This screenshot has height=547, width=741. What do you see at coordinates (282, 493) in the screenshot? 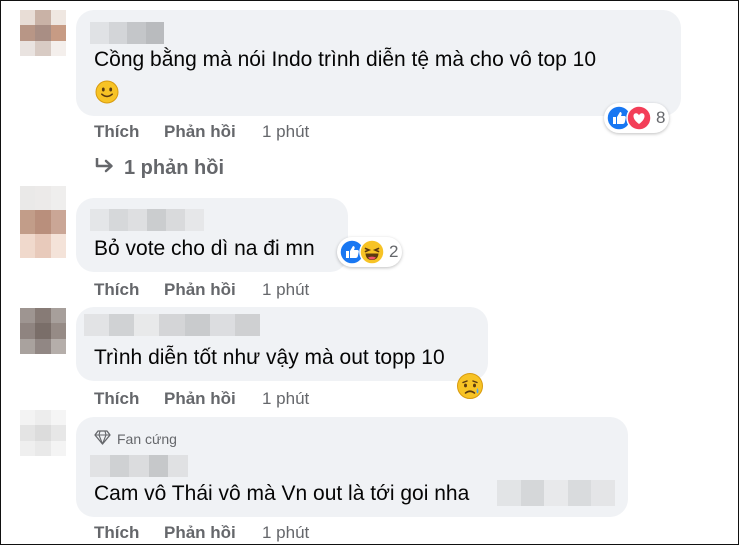
I see `comment-text: Cam vô Thái vô mà Vn out là tới goi nha` at bounding box center [282, 493].